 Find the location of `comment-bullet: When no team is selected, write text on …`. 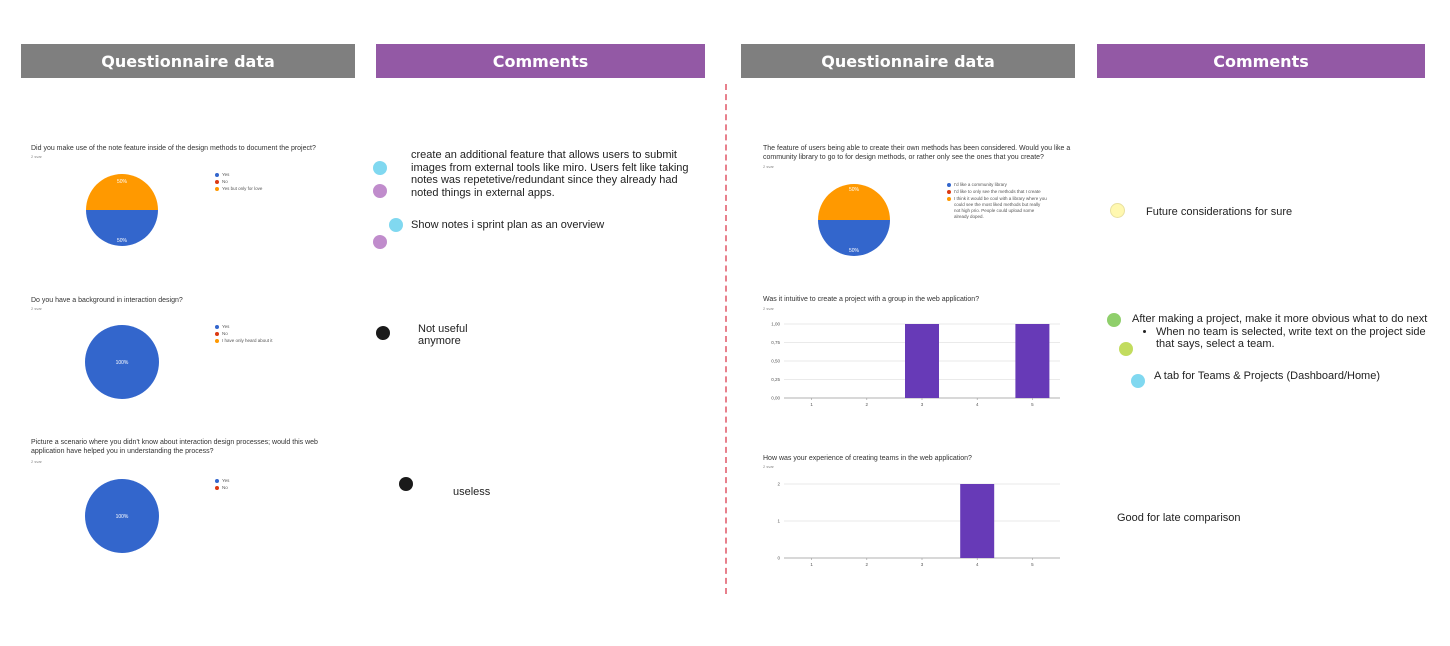

comment-bullet: When no team is selected, write text on … is located at coordinates (1299, 338).